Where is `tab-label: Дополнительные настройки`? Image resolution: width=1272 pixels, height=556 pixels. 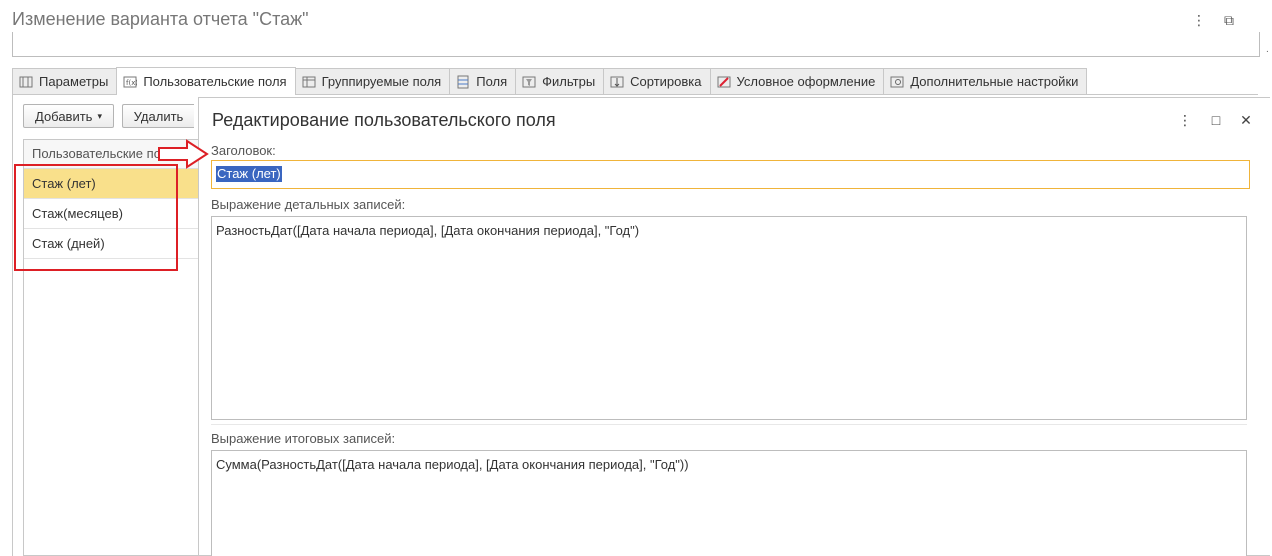 tab-label: Дополнительные настройки is located at coordinates (994, 81).